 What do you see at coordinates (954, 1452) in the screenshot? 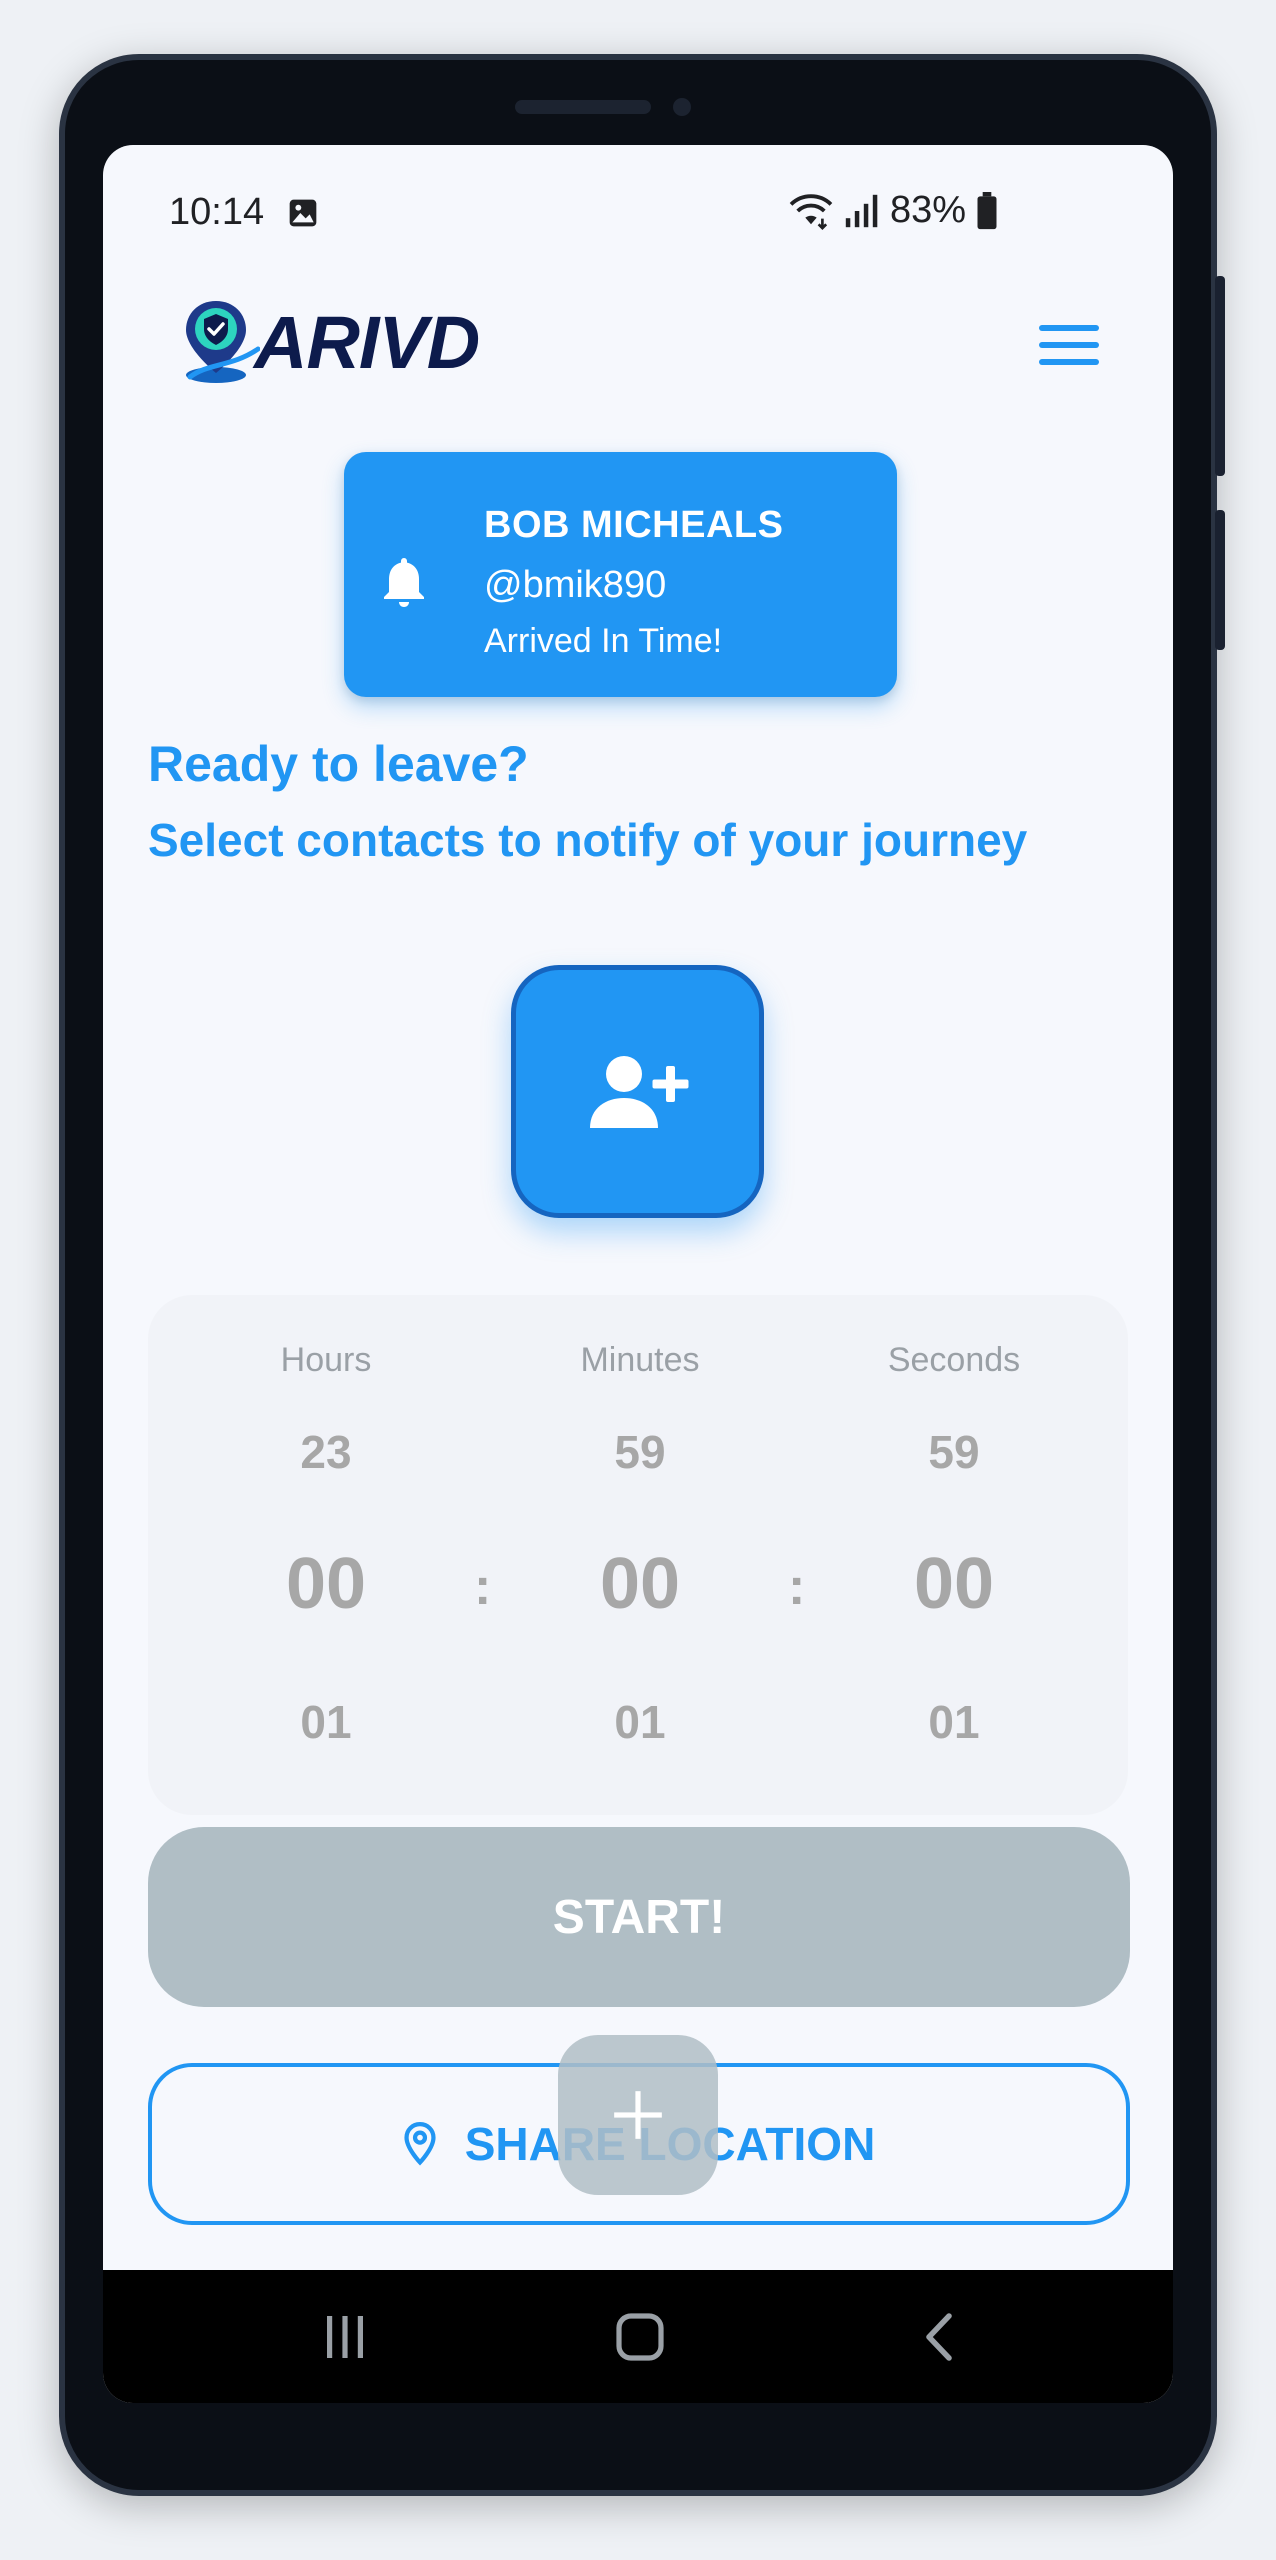
I see `seconds-prev-value: 59` at bounding box center [954, 1452].